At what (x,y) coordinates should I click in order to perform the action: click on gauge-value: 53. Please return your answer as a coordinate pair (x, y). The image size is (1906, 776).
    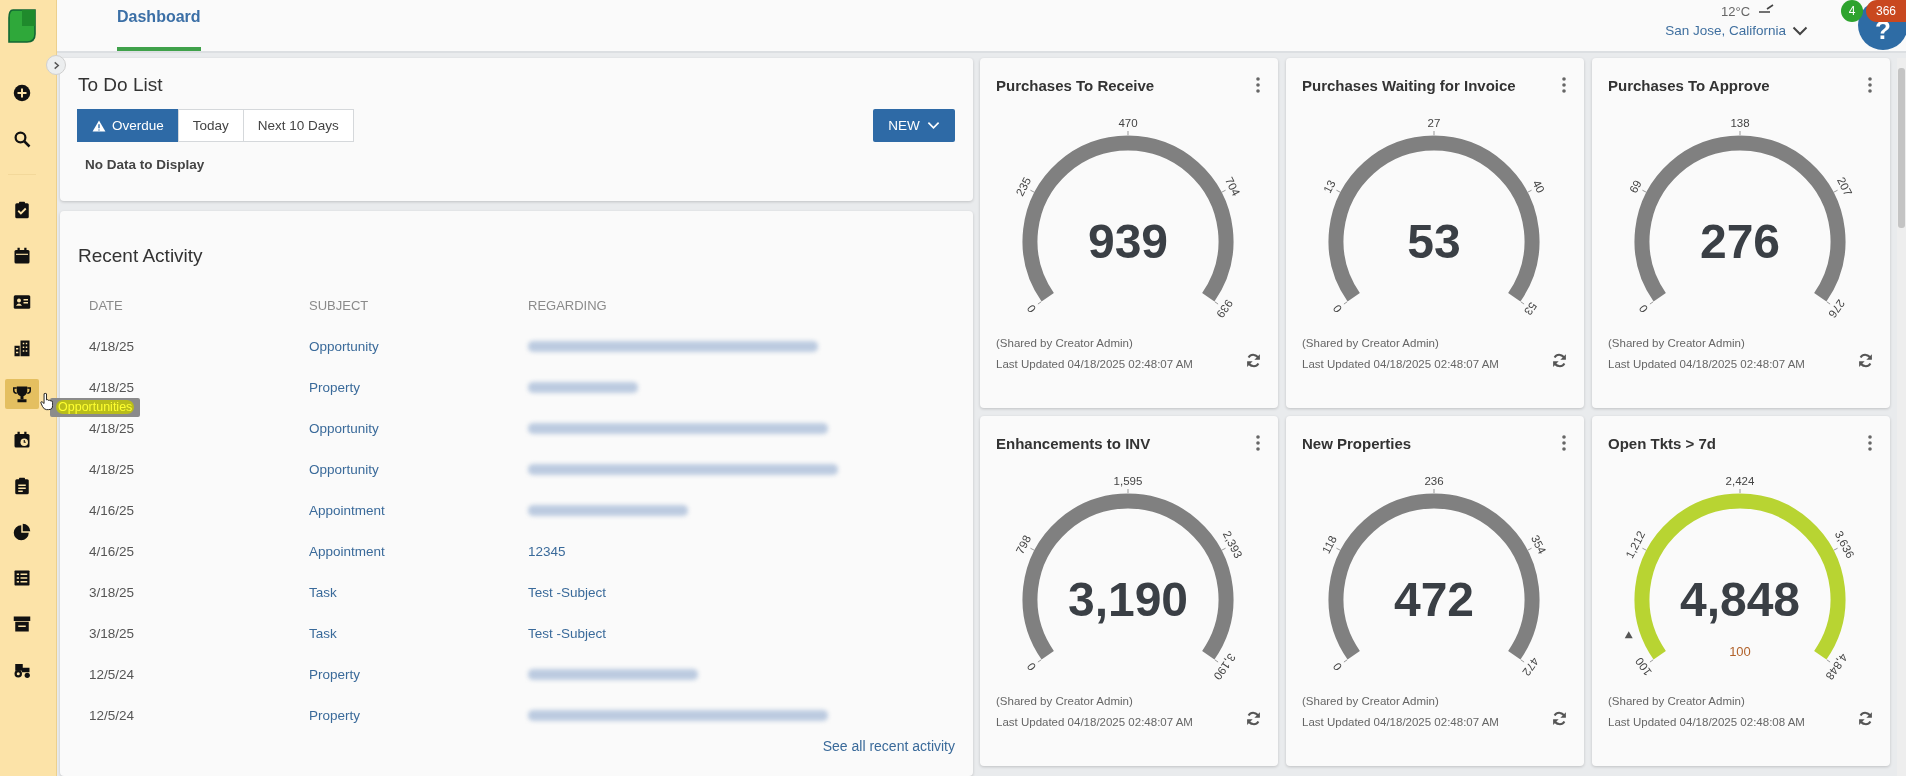
    Looking at the image, I should click on (1434, 241).